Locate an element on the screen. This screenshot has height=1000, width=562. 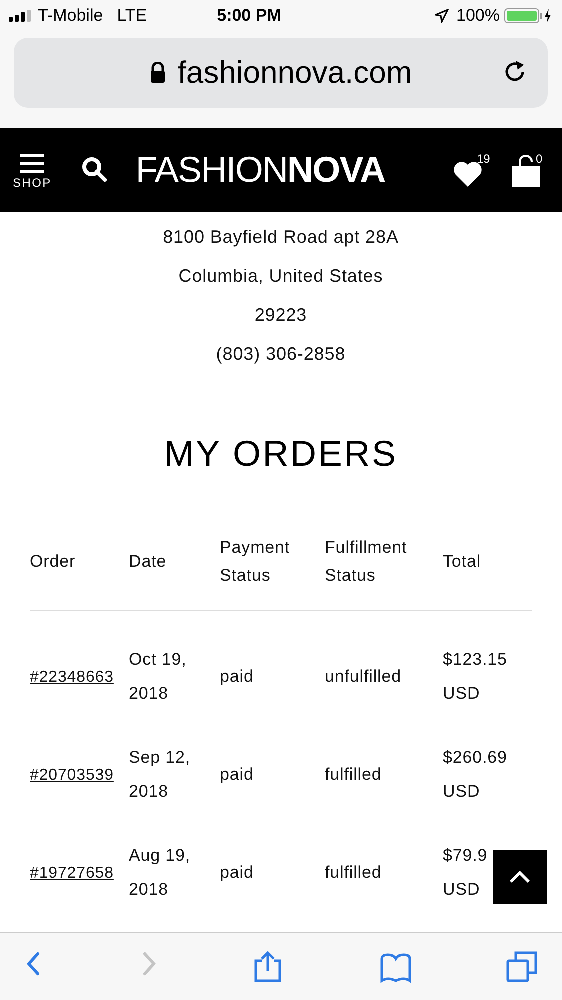
column-header: Payment Status is located at coordinates (256, 562).